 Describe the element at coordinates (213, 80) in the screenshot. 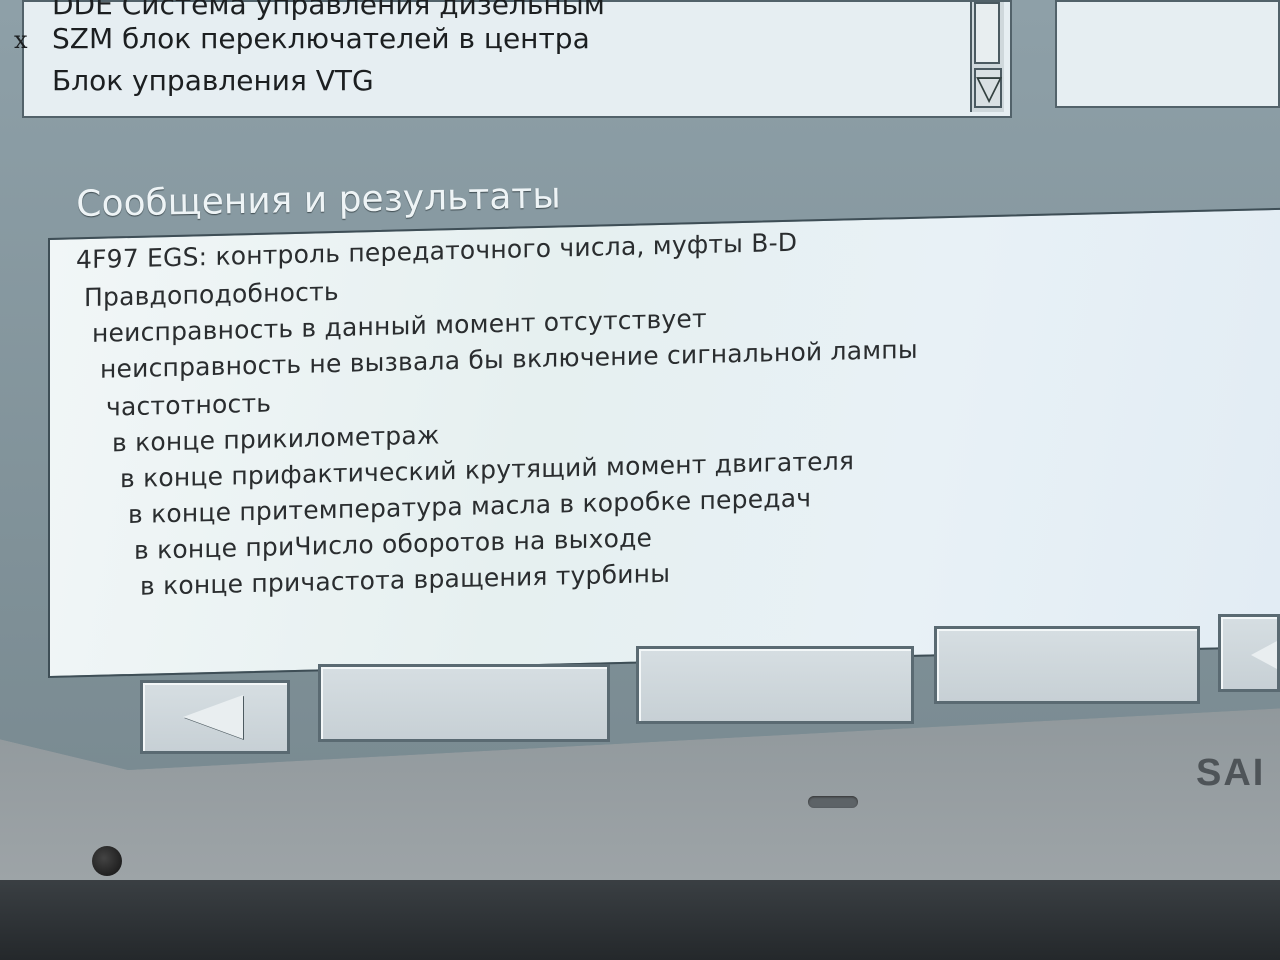

I see `ecu-row-label: Блок управления VTG` at that location.